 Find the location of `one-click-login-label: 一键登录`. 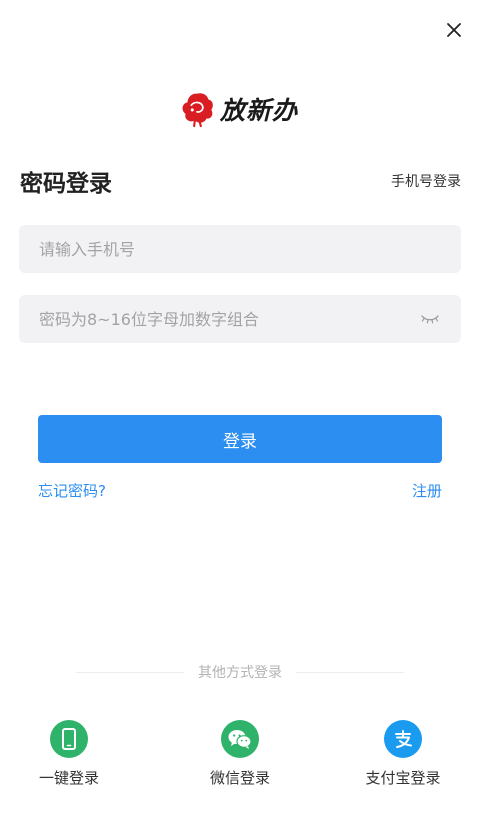

one-click-login-label: 一键登录 is located at coordinates (68, 778).